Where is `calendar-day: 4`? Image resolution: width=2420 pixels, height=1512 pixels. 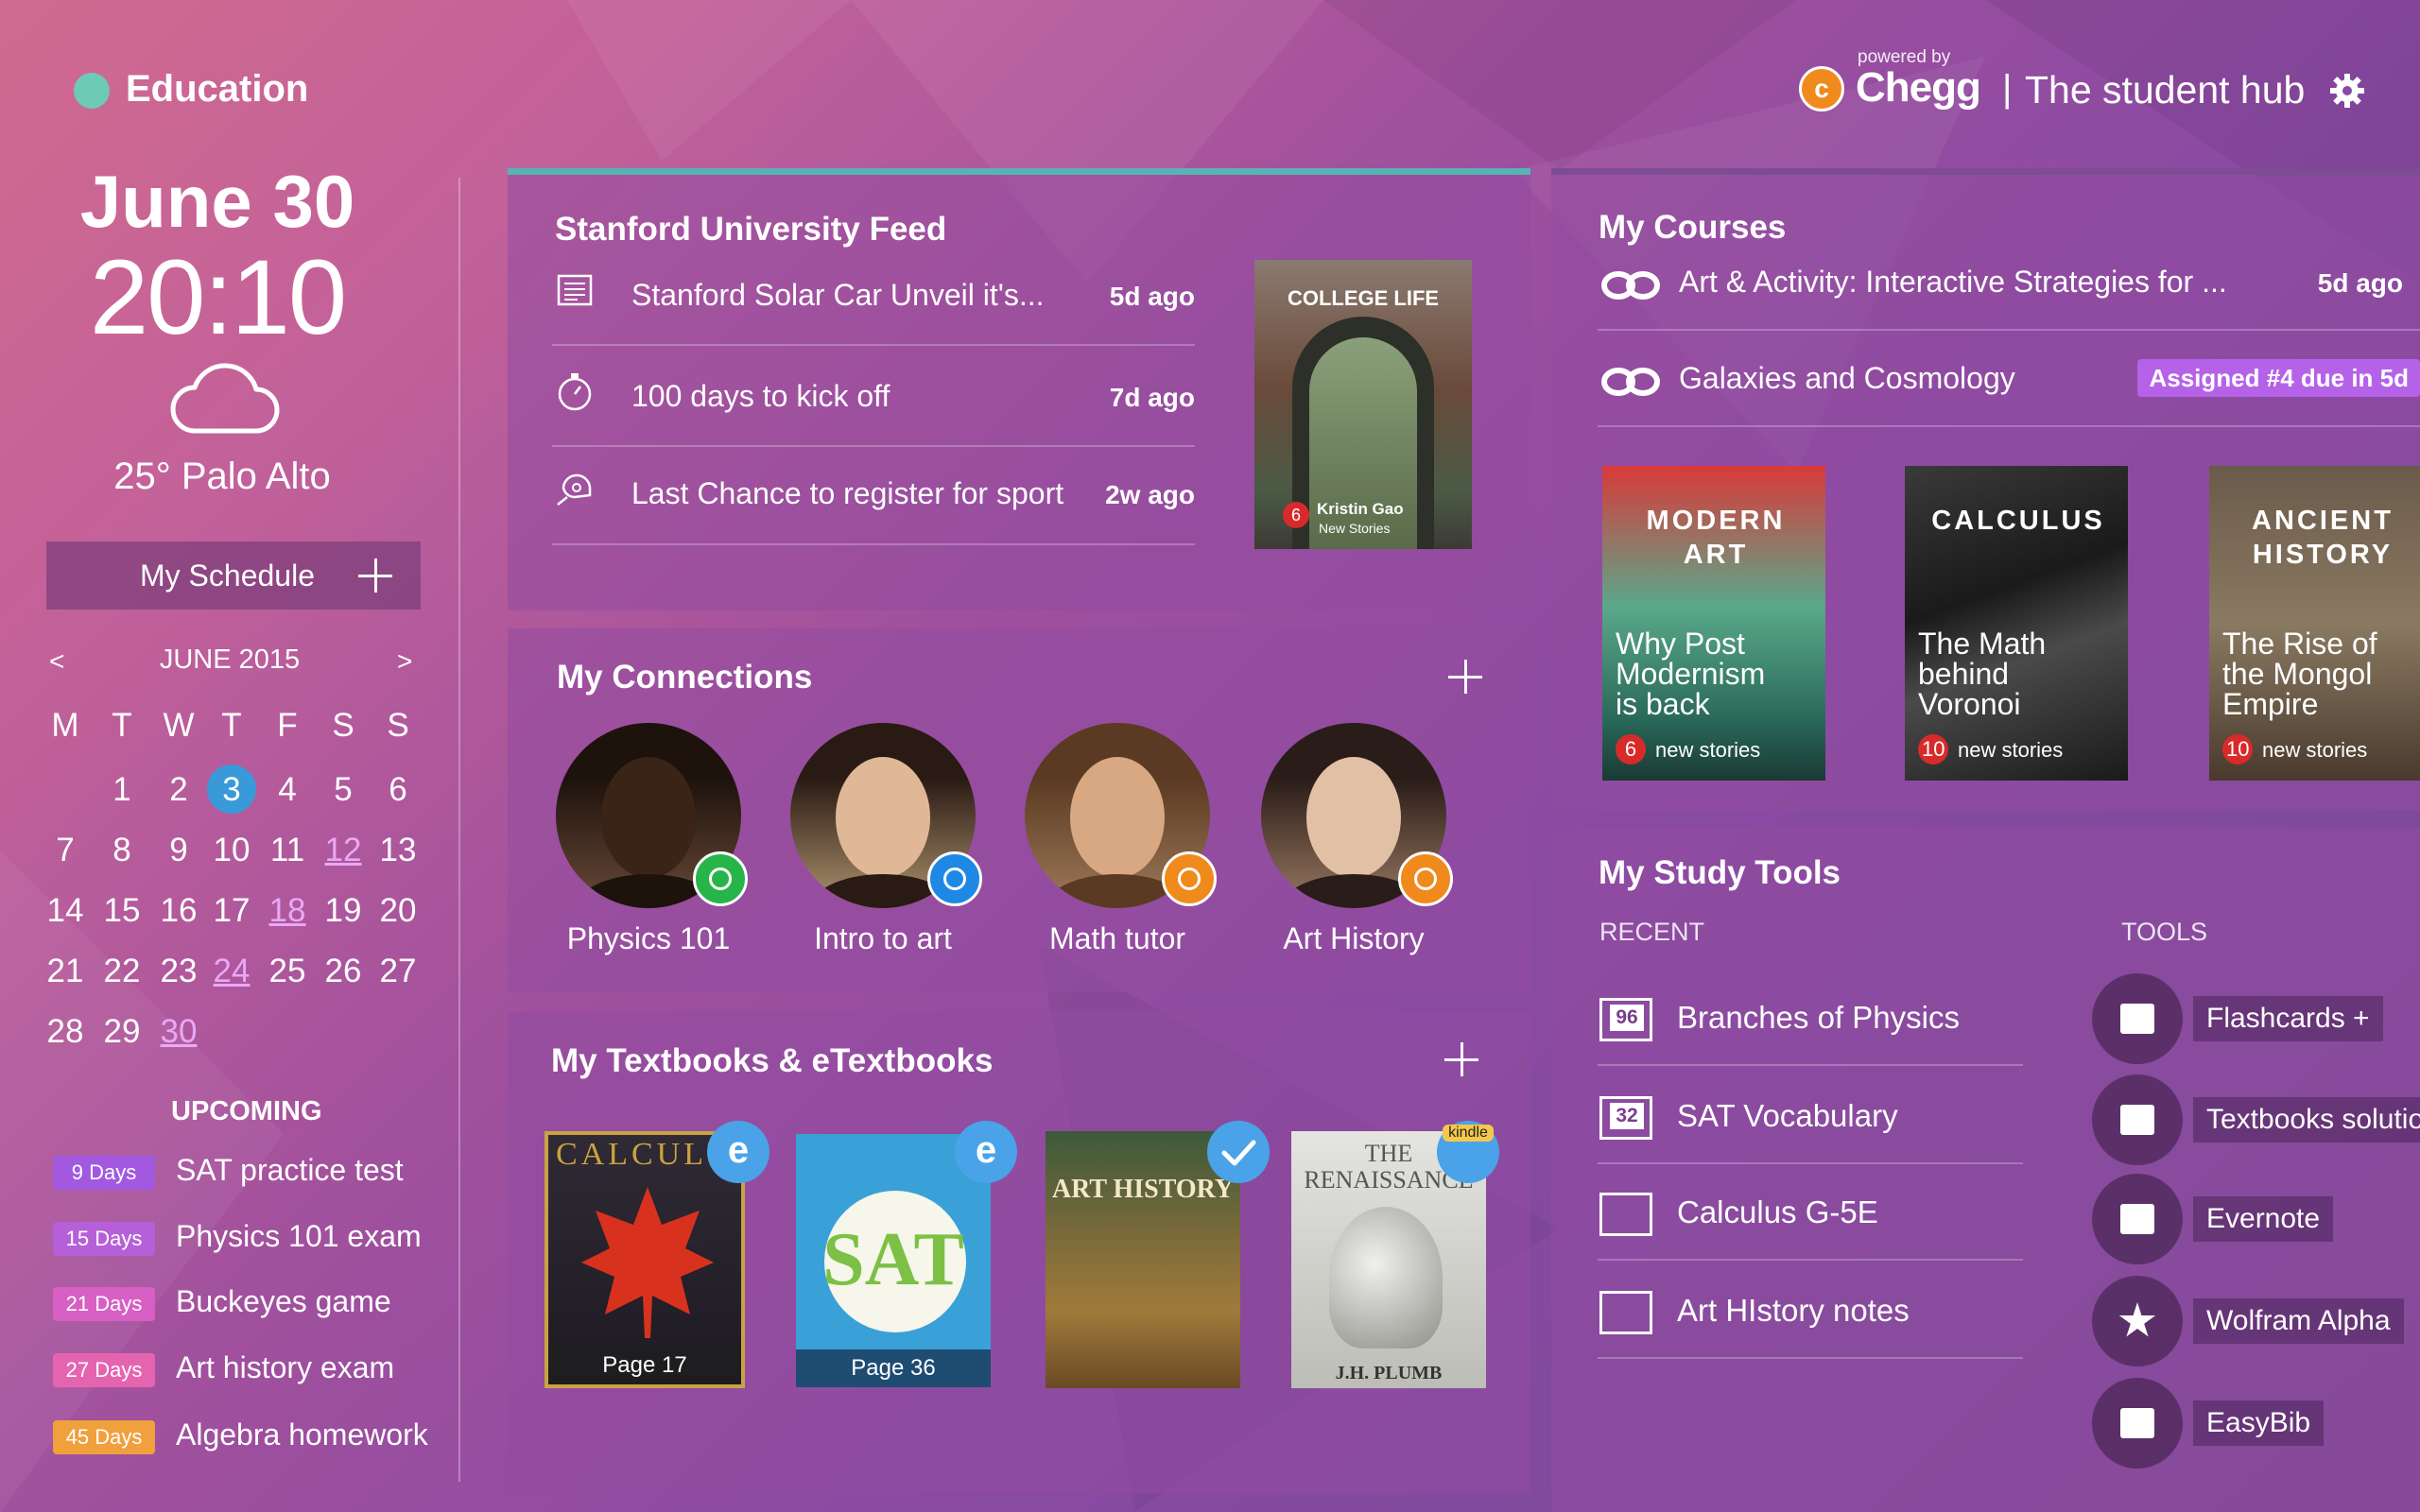
calendar-day: 4 is located at coordinates (287, 790).